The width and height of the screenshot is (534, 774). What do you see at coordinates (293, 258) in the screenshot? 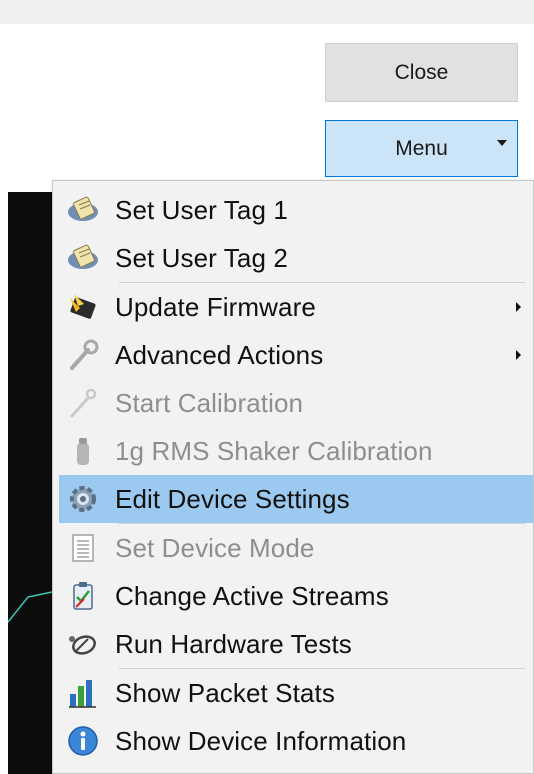
I see `menu-item-set-user-tag-2: Set User Tag 2` at bounding box center [293, 258].